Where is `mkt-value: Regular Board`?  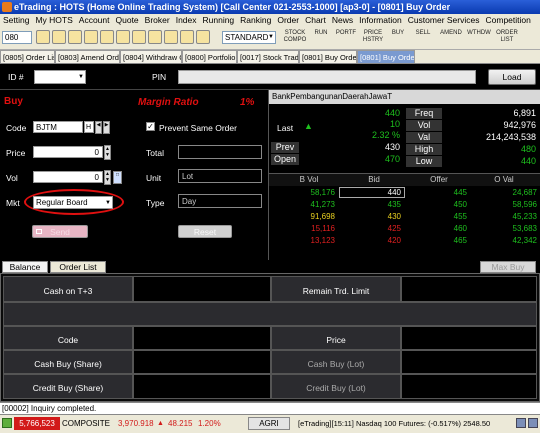
mkt-value: Regular Board is located at coordinates (62, 202).